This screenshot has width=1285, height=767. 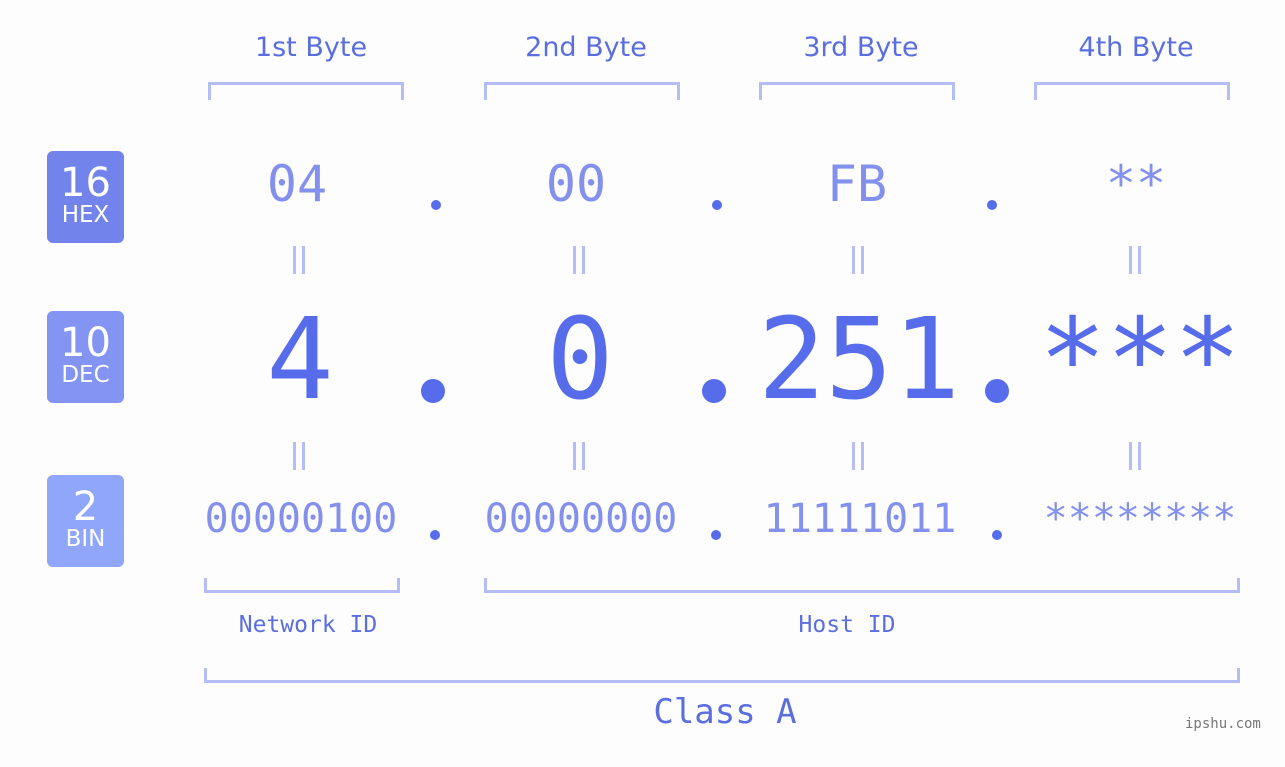 What do you see at coordinates (311, 47) in the screenshot?
I see `byte-header-1: 1st Byte` at bounding box center [311, 47].